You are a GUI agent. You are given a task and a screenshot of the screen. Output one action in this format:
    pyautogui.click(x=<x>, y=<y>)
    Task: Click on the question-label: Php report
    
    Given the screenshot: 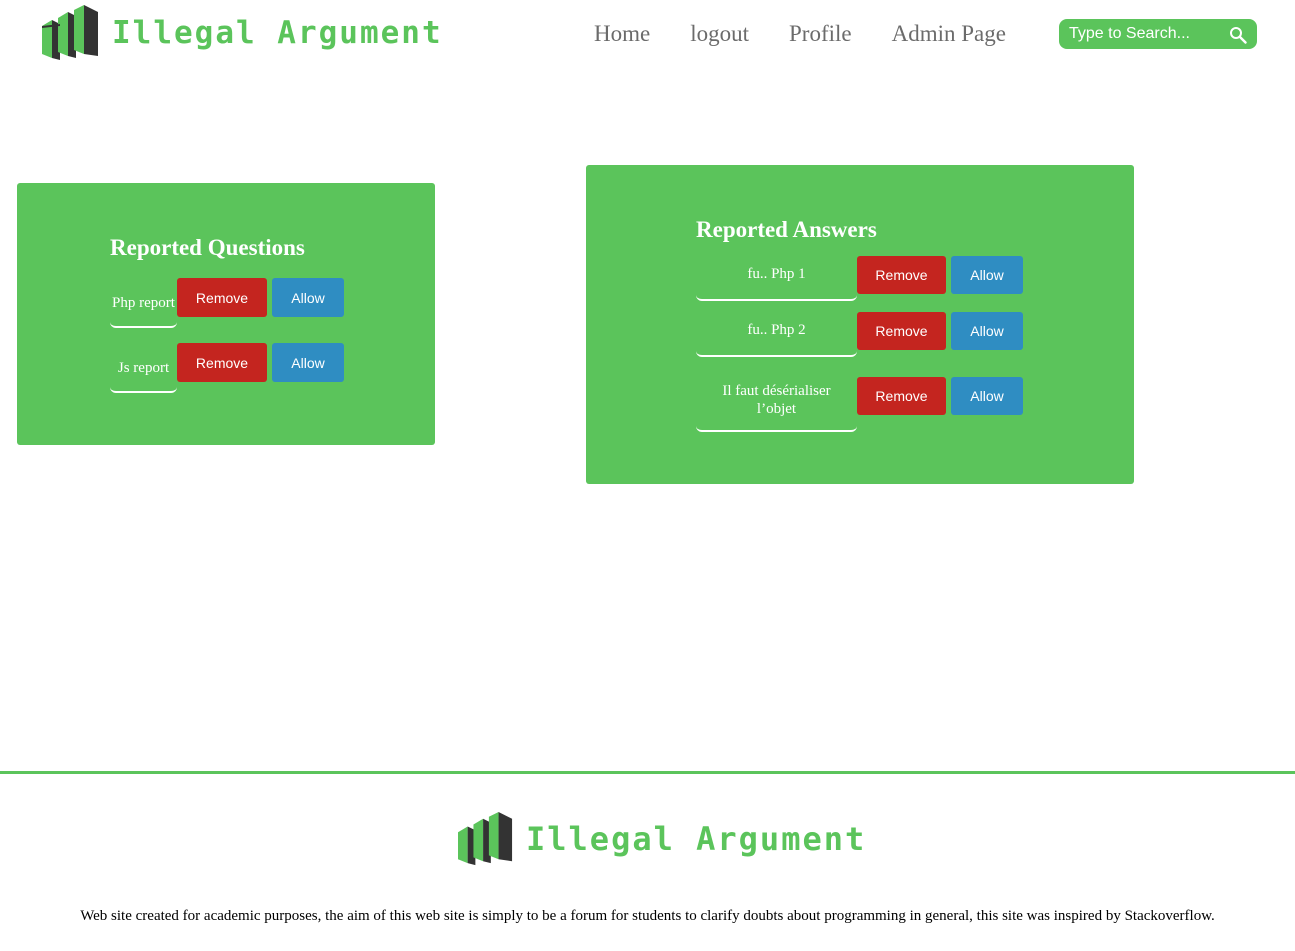 What is the action you would take?
    pyautogui.click(x=143, y=303)
    